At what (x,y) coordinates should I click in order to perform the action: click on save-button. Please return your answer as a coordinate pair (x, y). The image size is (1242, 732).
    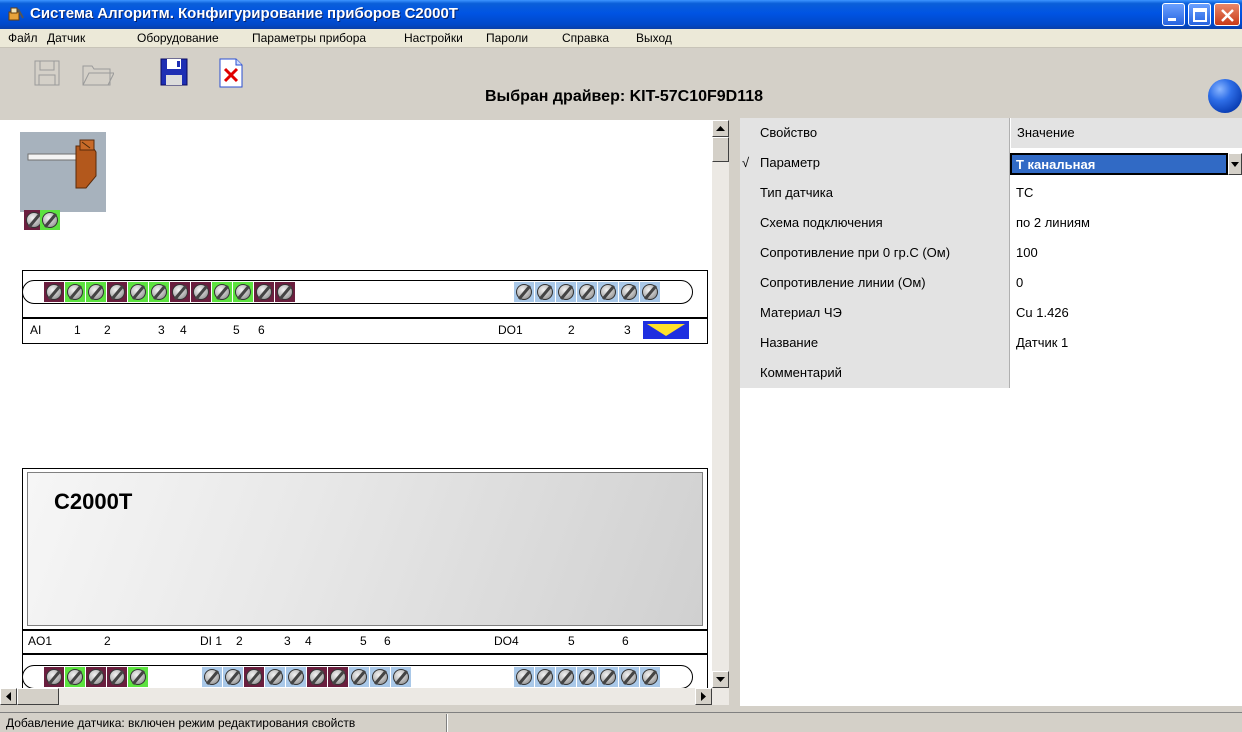
    Looking at the image, I should click on (175, 73).